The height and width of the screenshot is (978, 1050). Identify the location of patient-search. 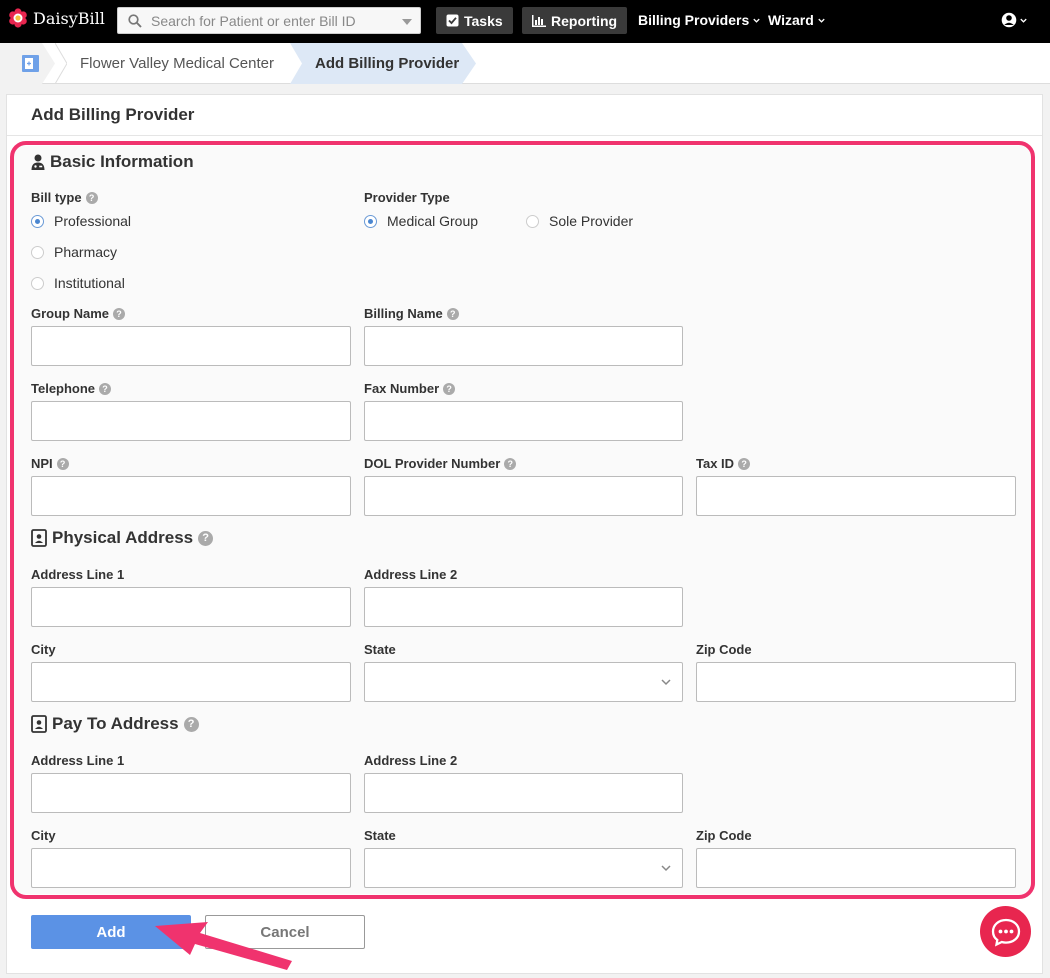
(269, 20).